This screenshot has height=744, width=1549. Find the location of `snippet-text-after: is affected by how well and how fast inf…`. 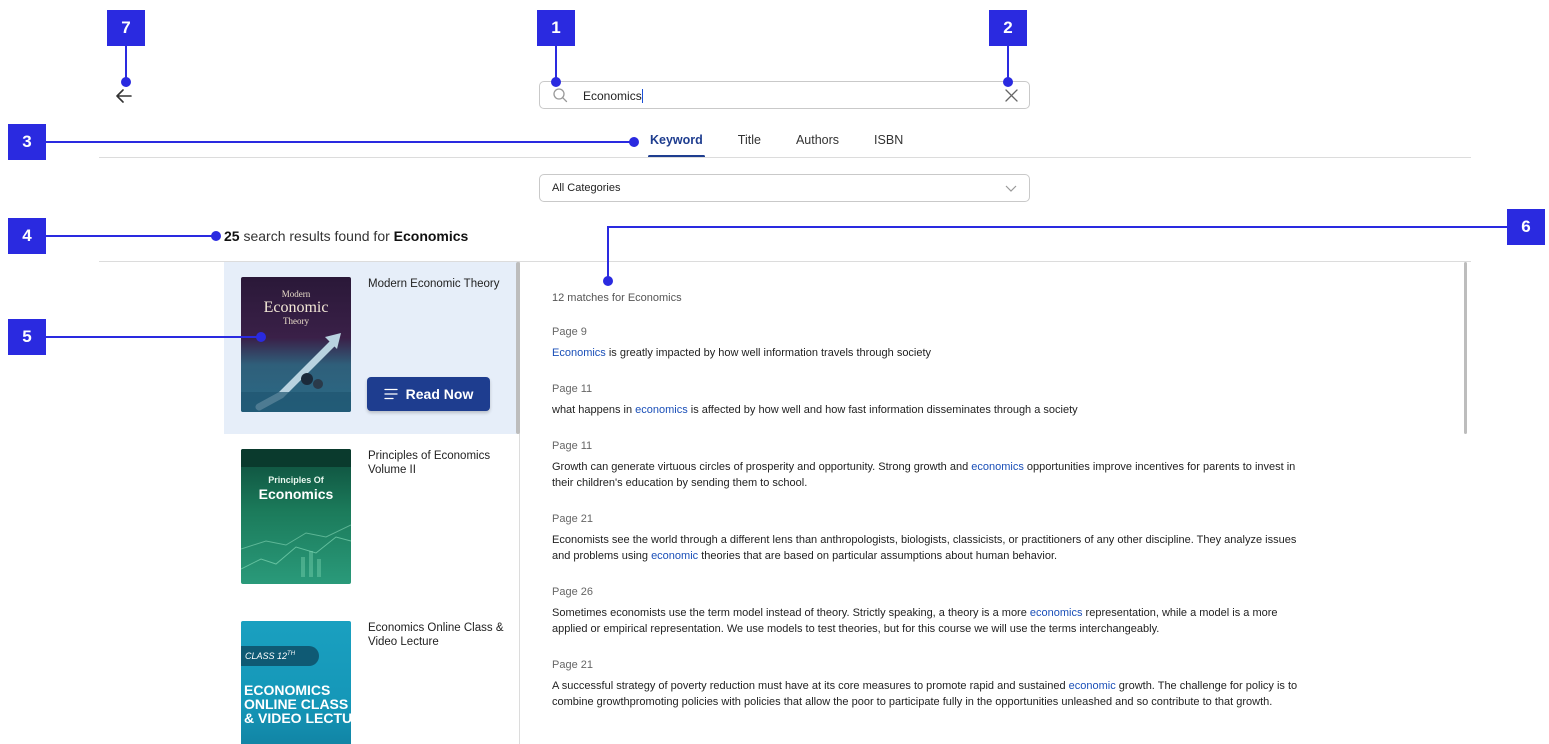

snippet-text-after: is affected by how well and how fast inf… is located at coordinates (882, 410).